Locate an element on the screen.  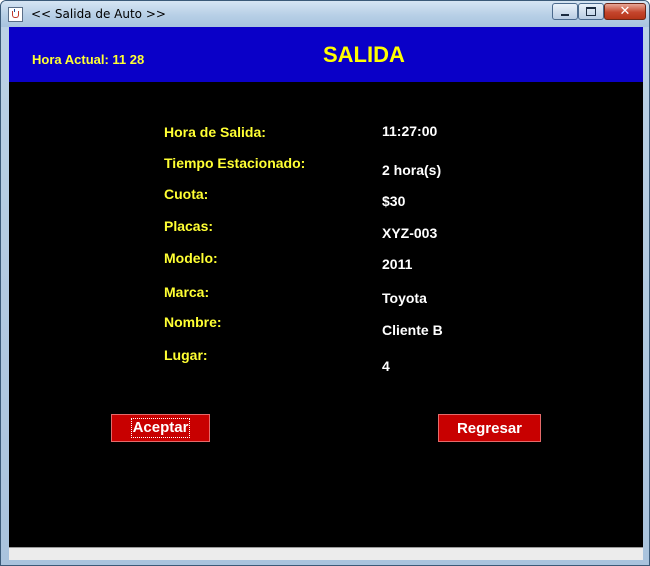
minimize-button is located at coordinates (565, 11).